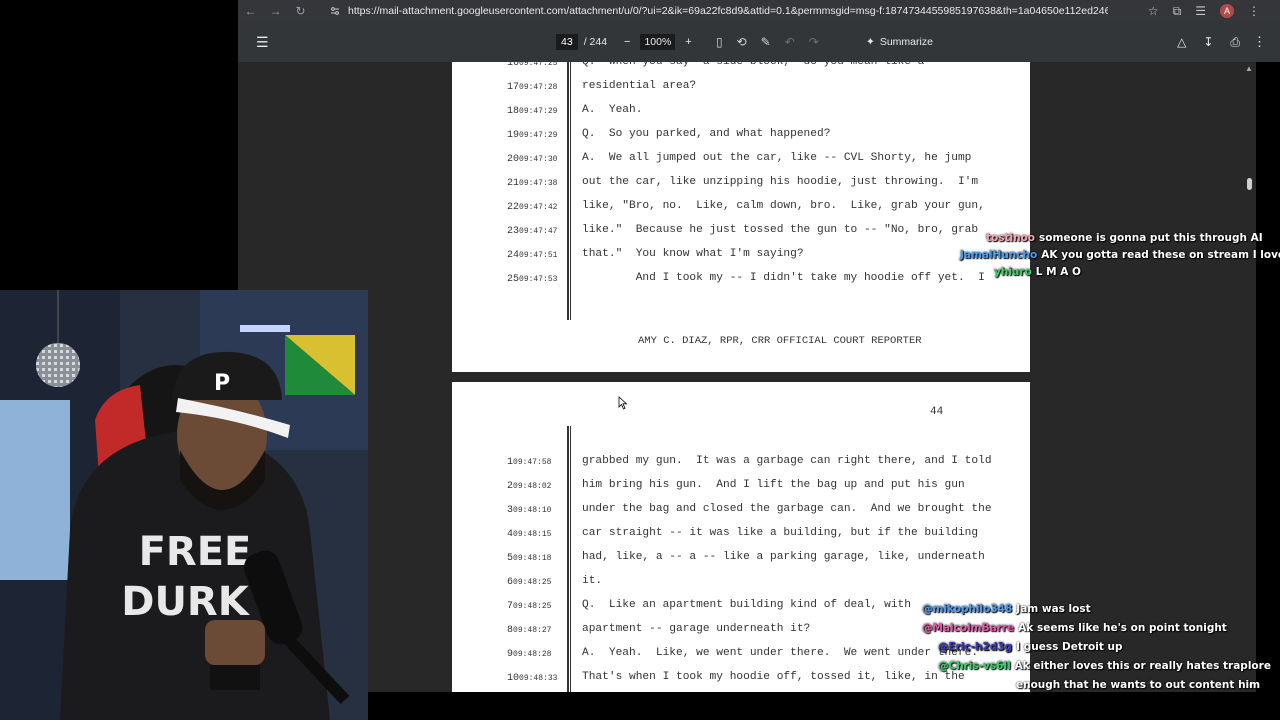 This screenshot has height=720, width=1280. I want to click on line-num: 25, so click(513, 279).